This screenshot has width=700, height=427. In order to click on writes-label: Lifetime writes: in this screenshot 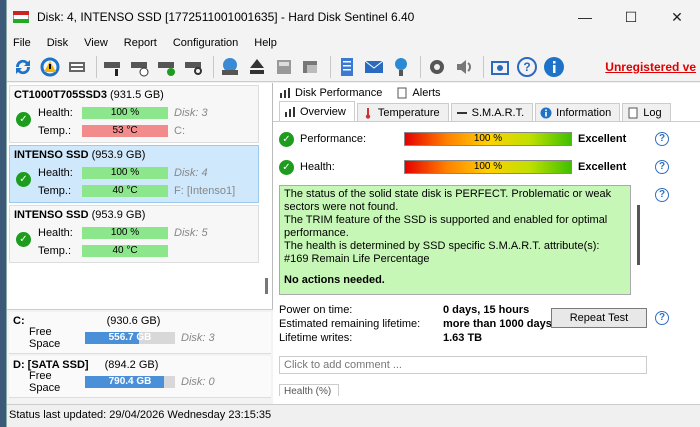, I will do `click(316, 338)`.